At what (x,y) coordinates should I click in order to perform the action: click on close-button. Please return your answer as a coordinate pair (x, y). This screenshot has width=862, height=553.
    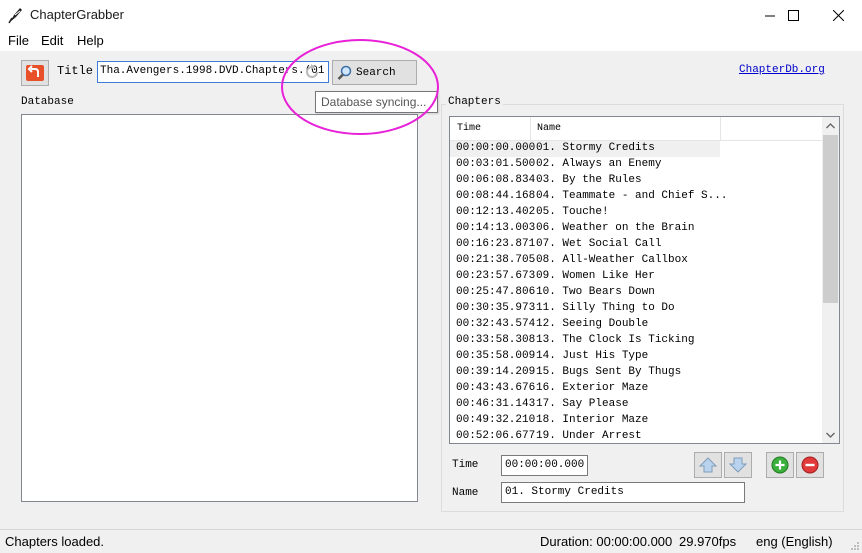
    Looking at the image, I should click on (838, 15).